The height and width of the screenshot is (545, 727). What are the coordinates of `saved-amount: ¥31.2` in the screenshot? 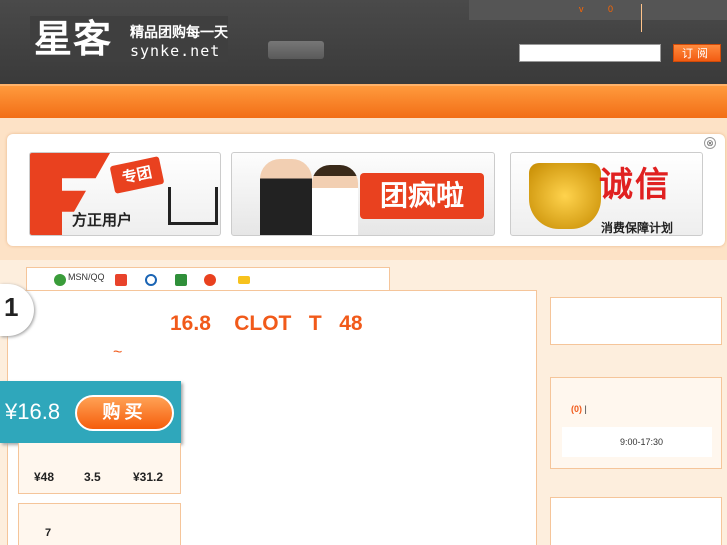 It's located at (148, 477).